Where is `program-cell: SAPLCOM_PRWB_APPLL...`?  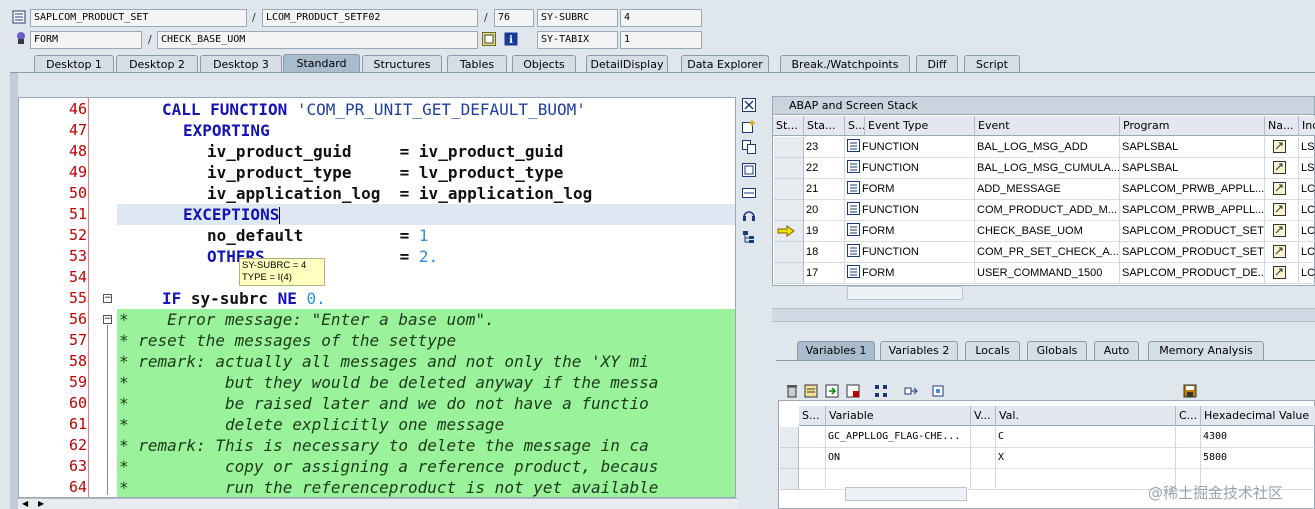 program-cell: SAPLCOM_PRWB_APPLL... is located at coordinates (1192, 189).